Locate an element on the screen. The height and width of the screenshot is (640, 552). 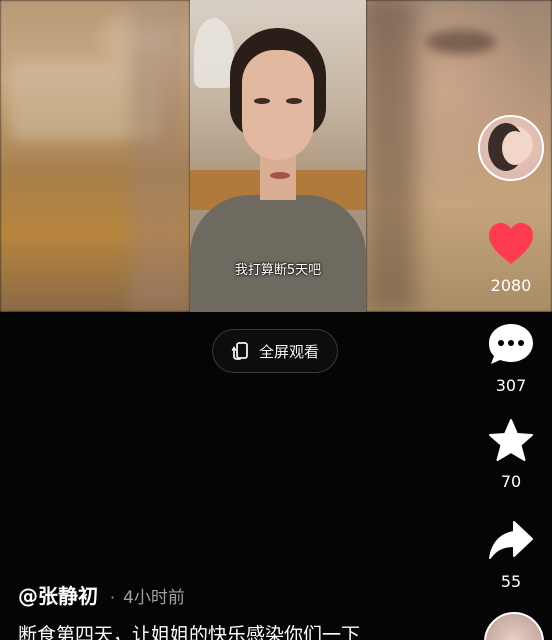
fullscreen-label: 全屏观看 is located at coordinates (288, 351).